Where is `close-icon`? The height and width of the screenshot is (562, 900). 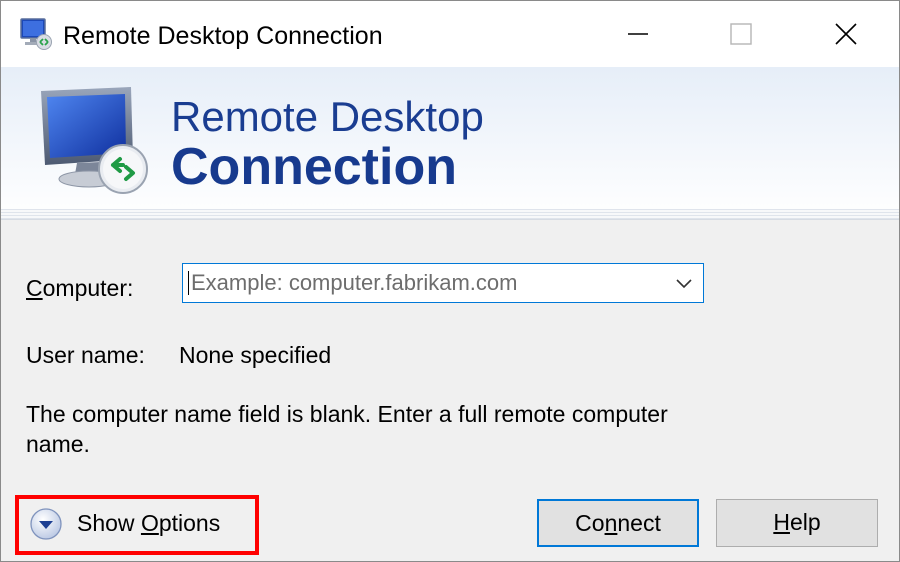 close-icon is located at coordinates (846, 34).